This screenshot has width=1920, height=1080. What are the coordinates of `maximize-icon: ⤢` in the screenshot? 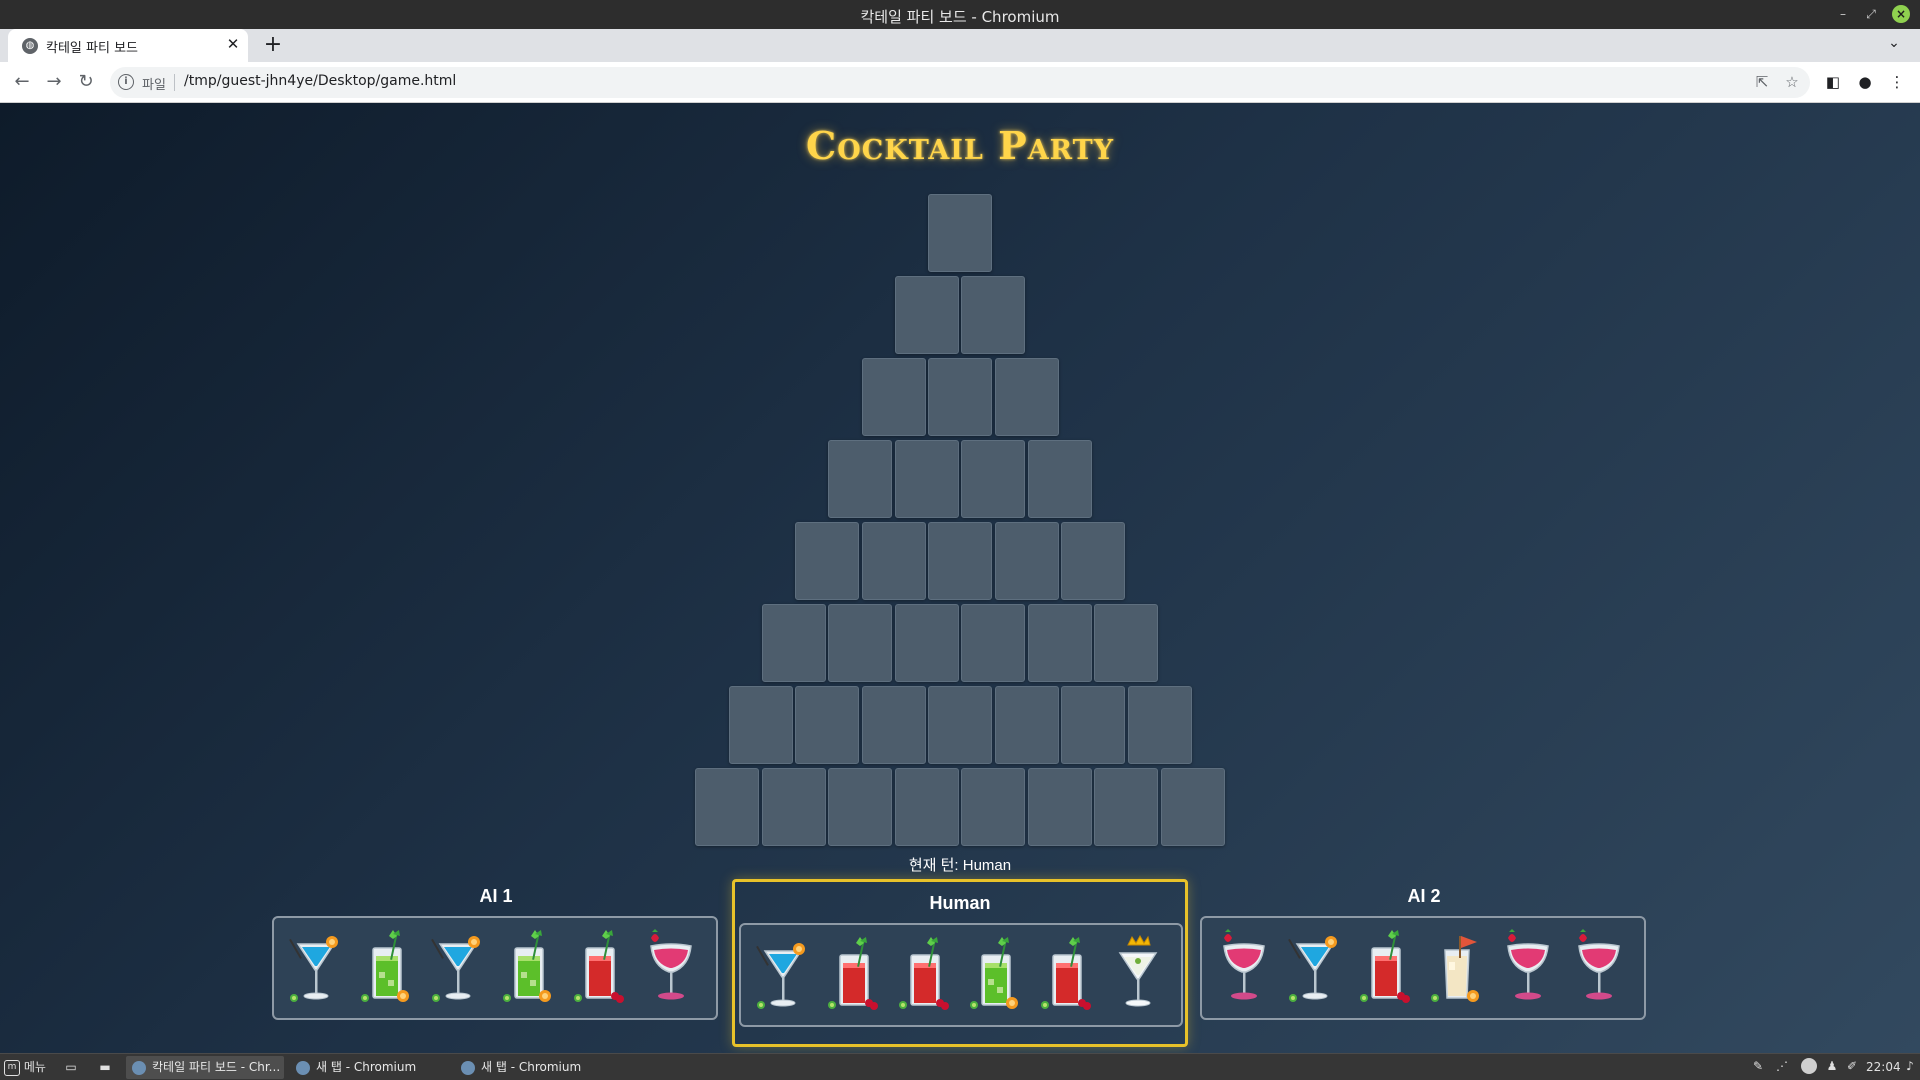 It's located at (1871, 14).